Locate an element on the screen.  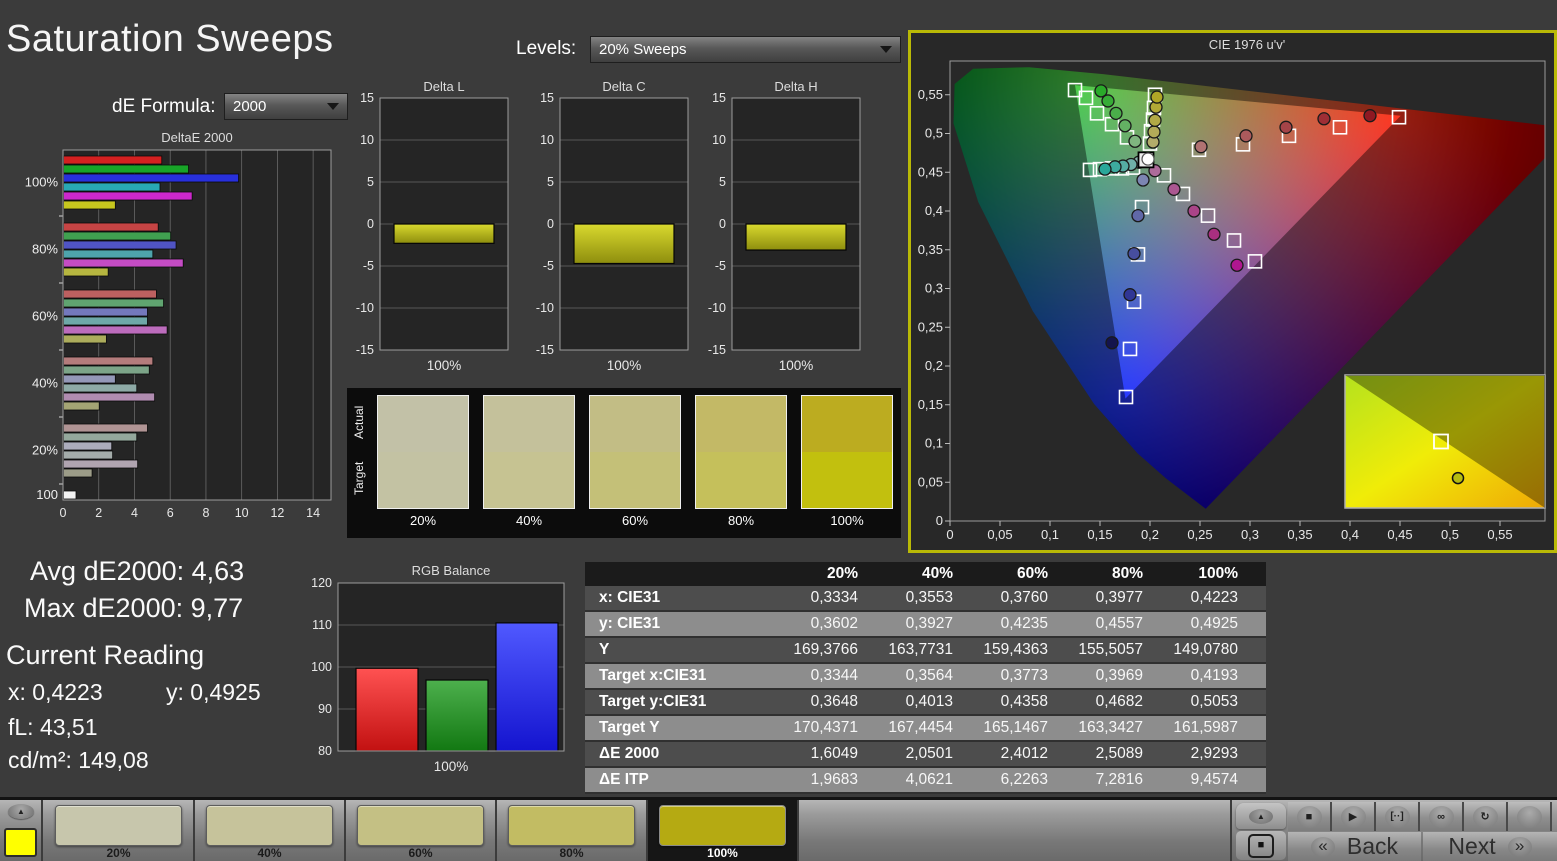
play-button: ▶ is located at coordinates (1354, 816).